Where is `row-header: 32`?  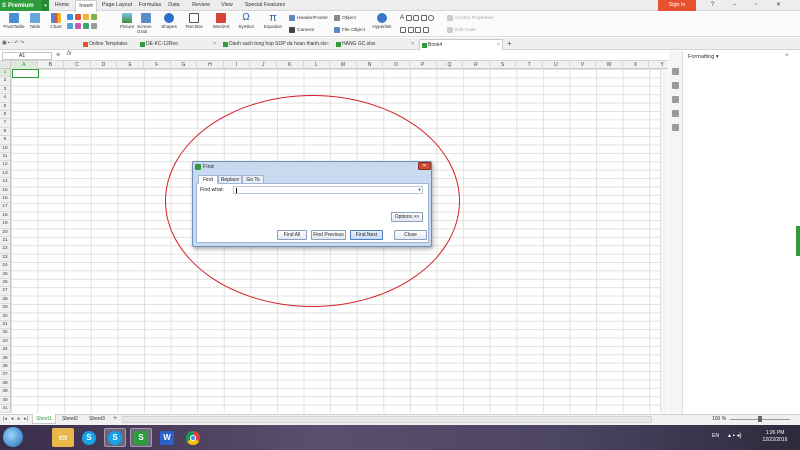 row-header: 32 is located at coordinates (5, 333).